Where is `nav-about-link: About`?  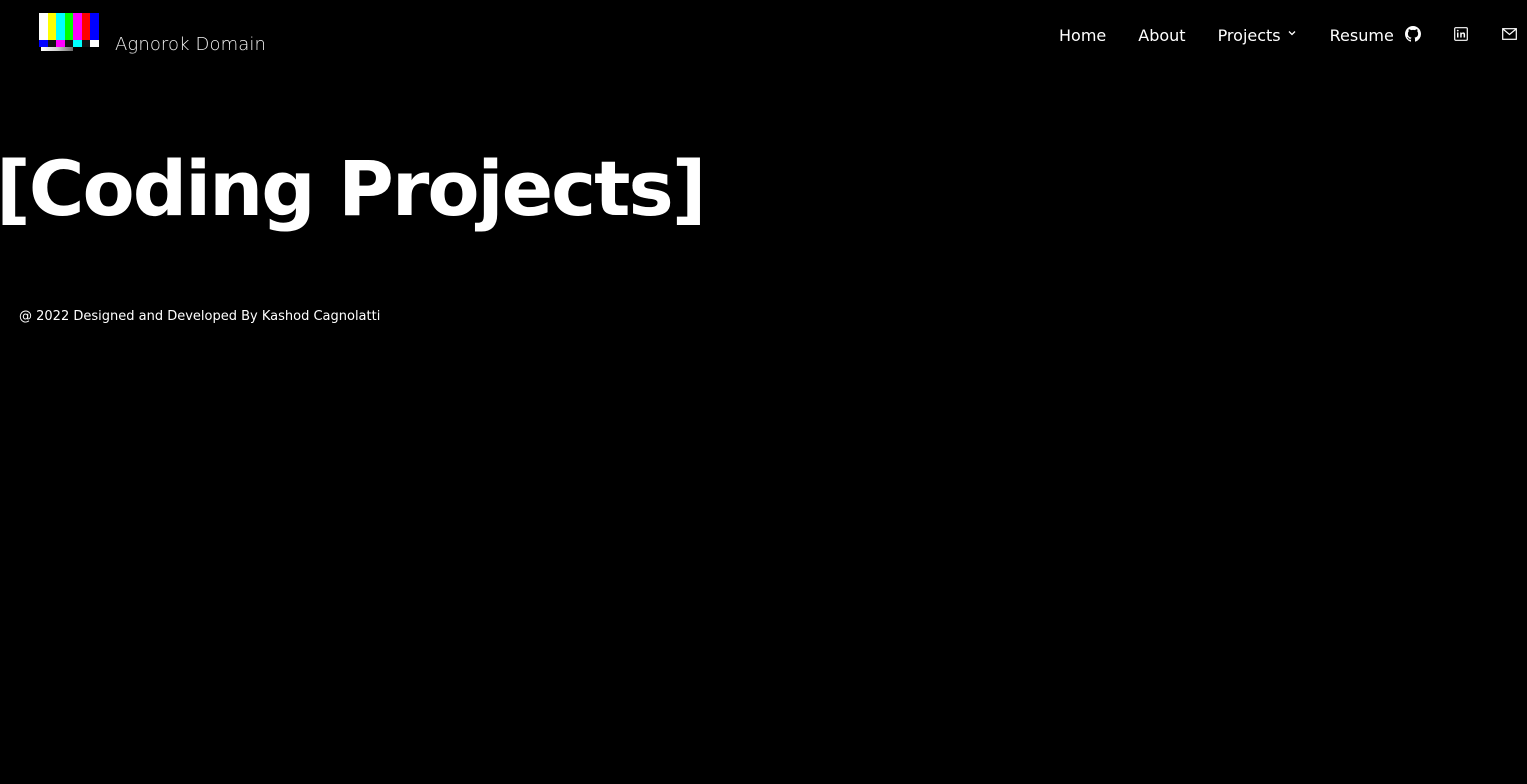
nav-about-link: About is located at coordinates (1161, 36).